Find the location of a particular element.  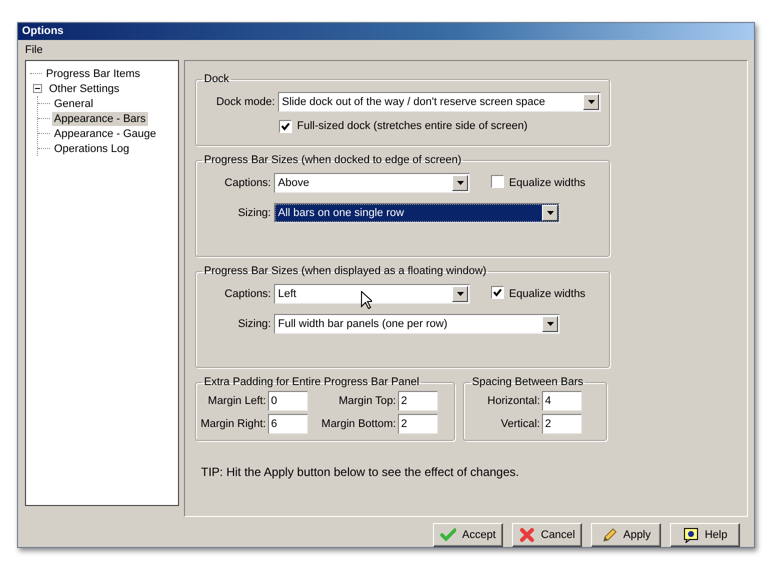

tree-item: Other Settings is located at coordinates (84, 89).